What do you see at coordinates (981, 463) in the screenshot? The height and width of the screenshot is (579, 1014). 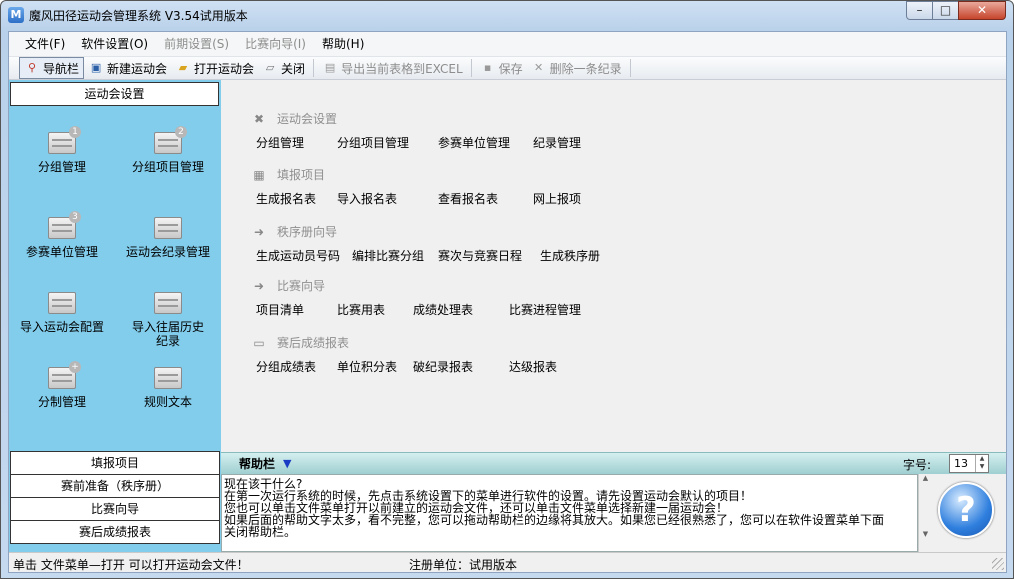 I see `spinner-arrows-icon: ▲ ▼` at bounding box center [981, 463].